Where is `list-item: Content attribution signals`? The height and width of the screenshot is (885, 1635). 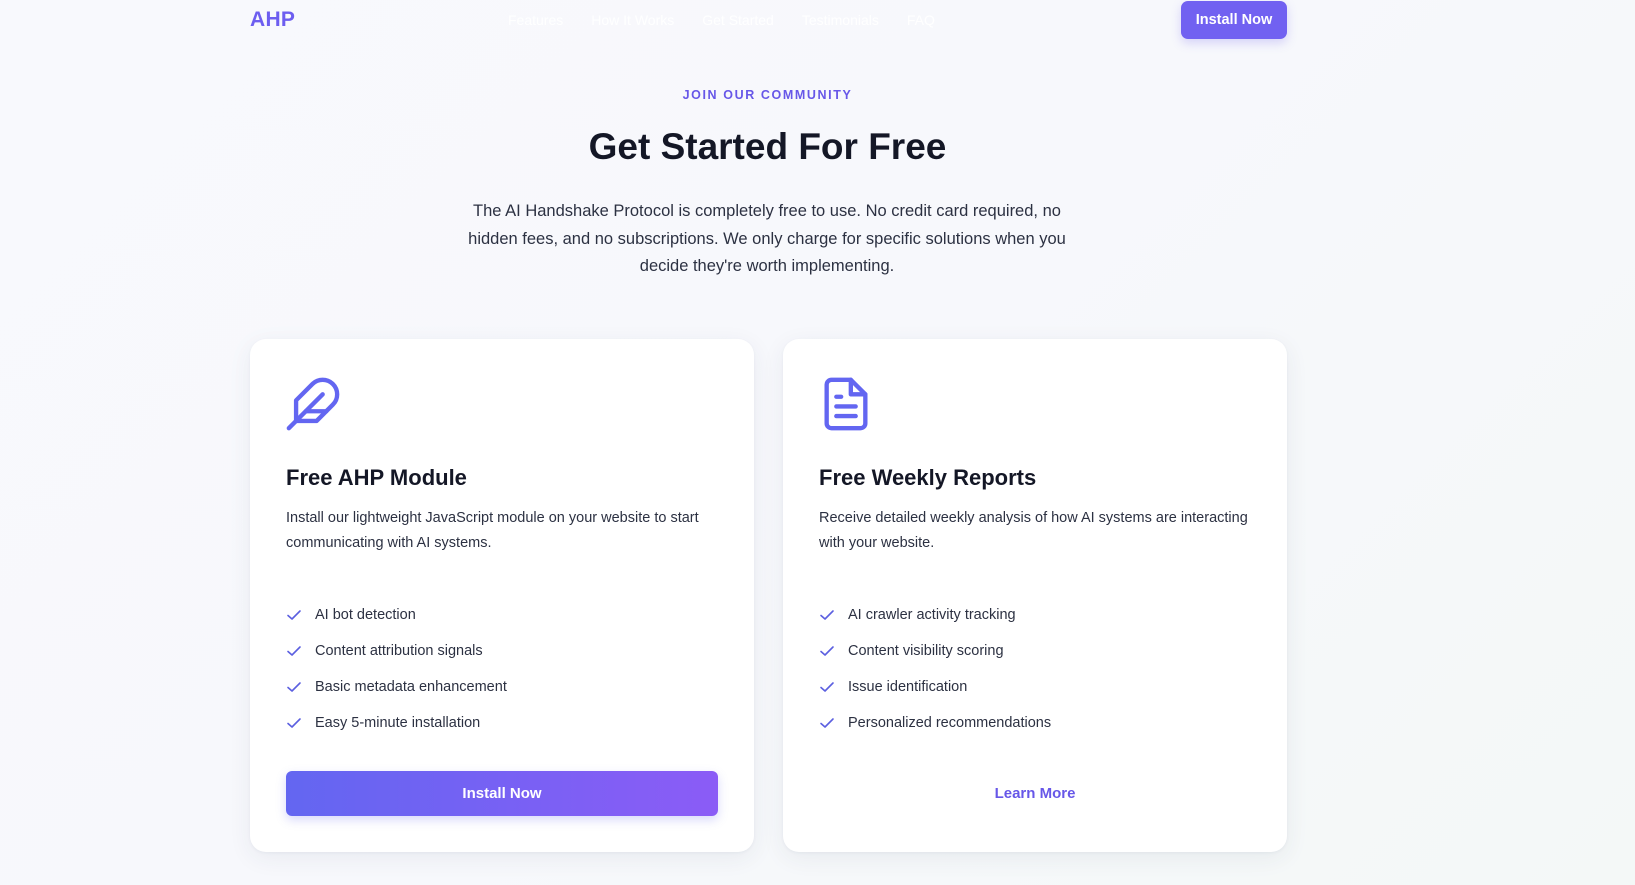
list-item: Content attribution signals is located at coordinates (396, 651).